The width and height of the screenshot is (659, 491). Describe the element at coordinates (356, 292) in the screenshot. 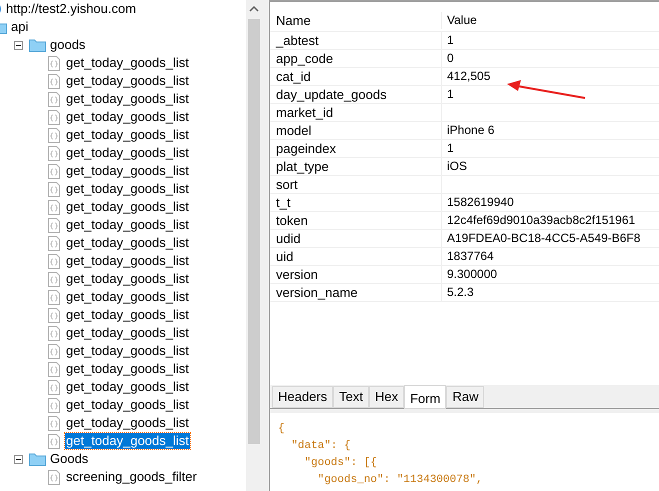

I see `table-cell: version_name` at that location.